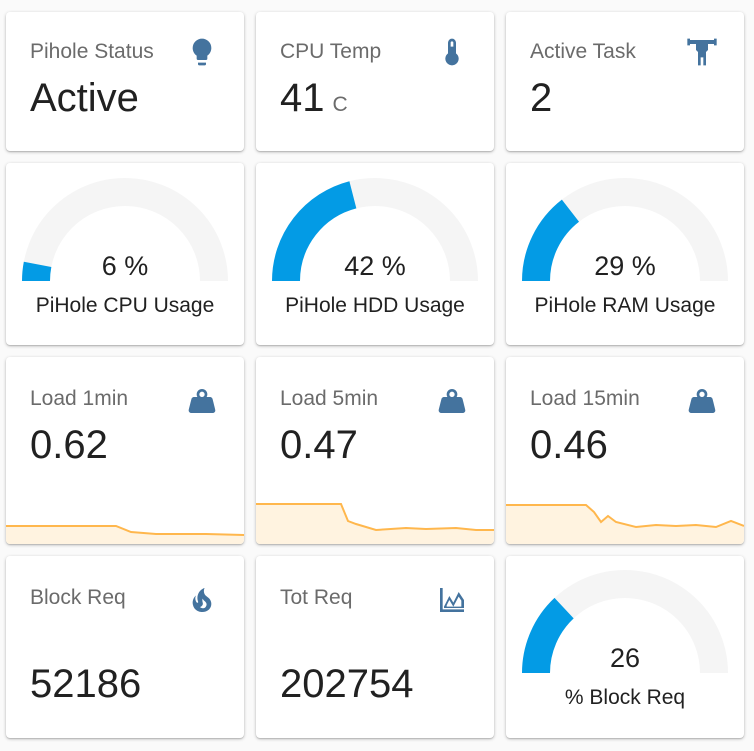 The image size is (754, 751). Describe the element at coordinates (585, 398) in the screenshot. I see `card-title: Load 15min` at that location.